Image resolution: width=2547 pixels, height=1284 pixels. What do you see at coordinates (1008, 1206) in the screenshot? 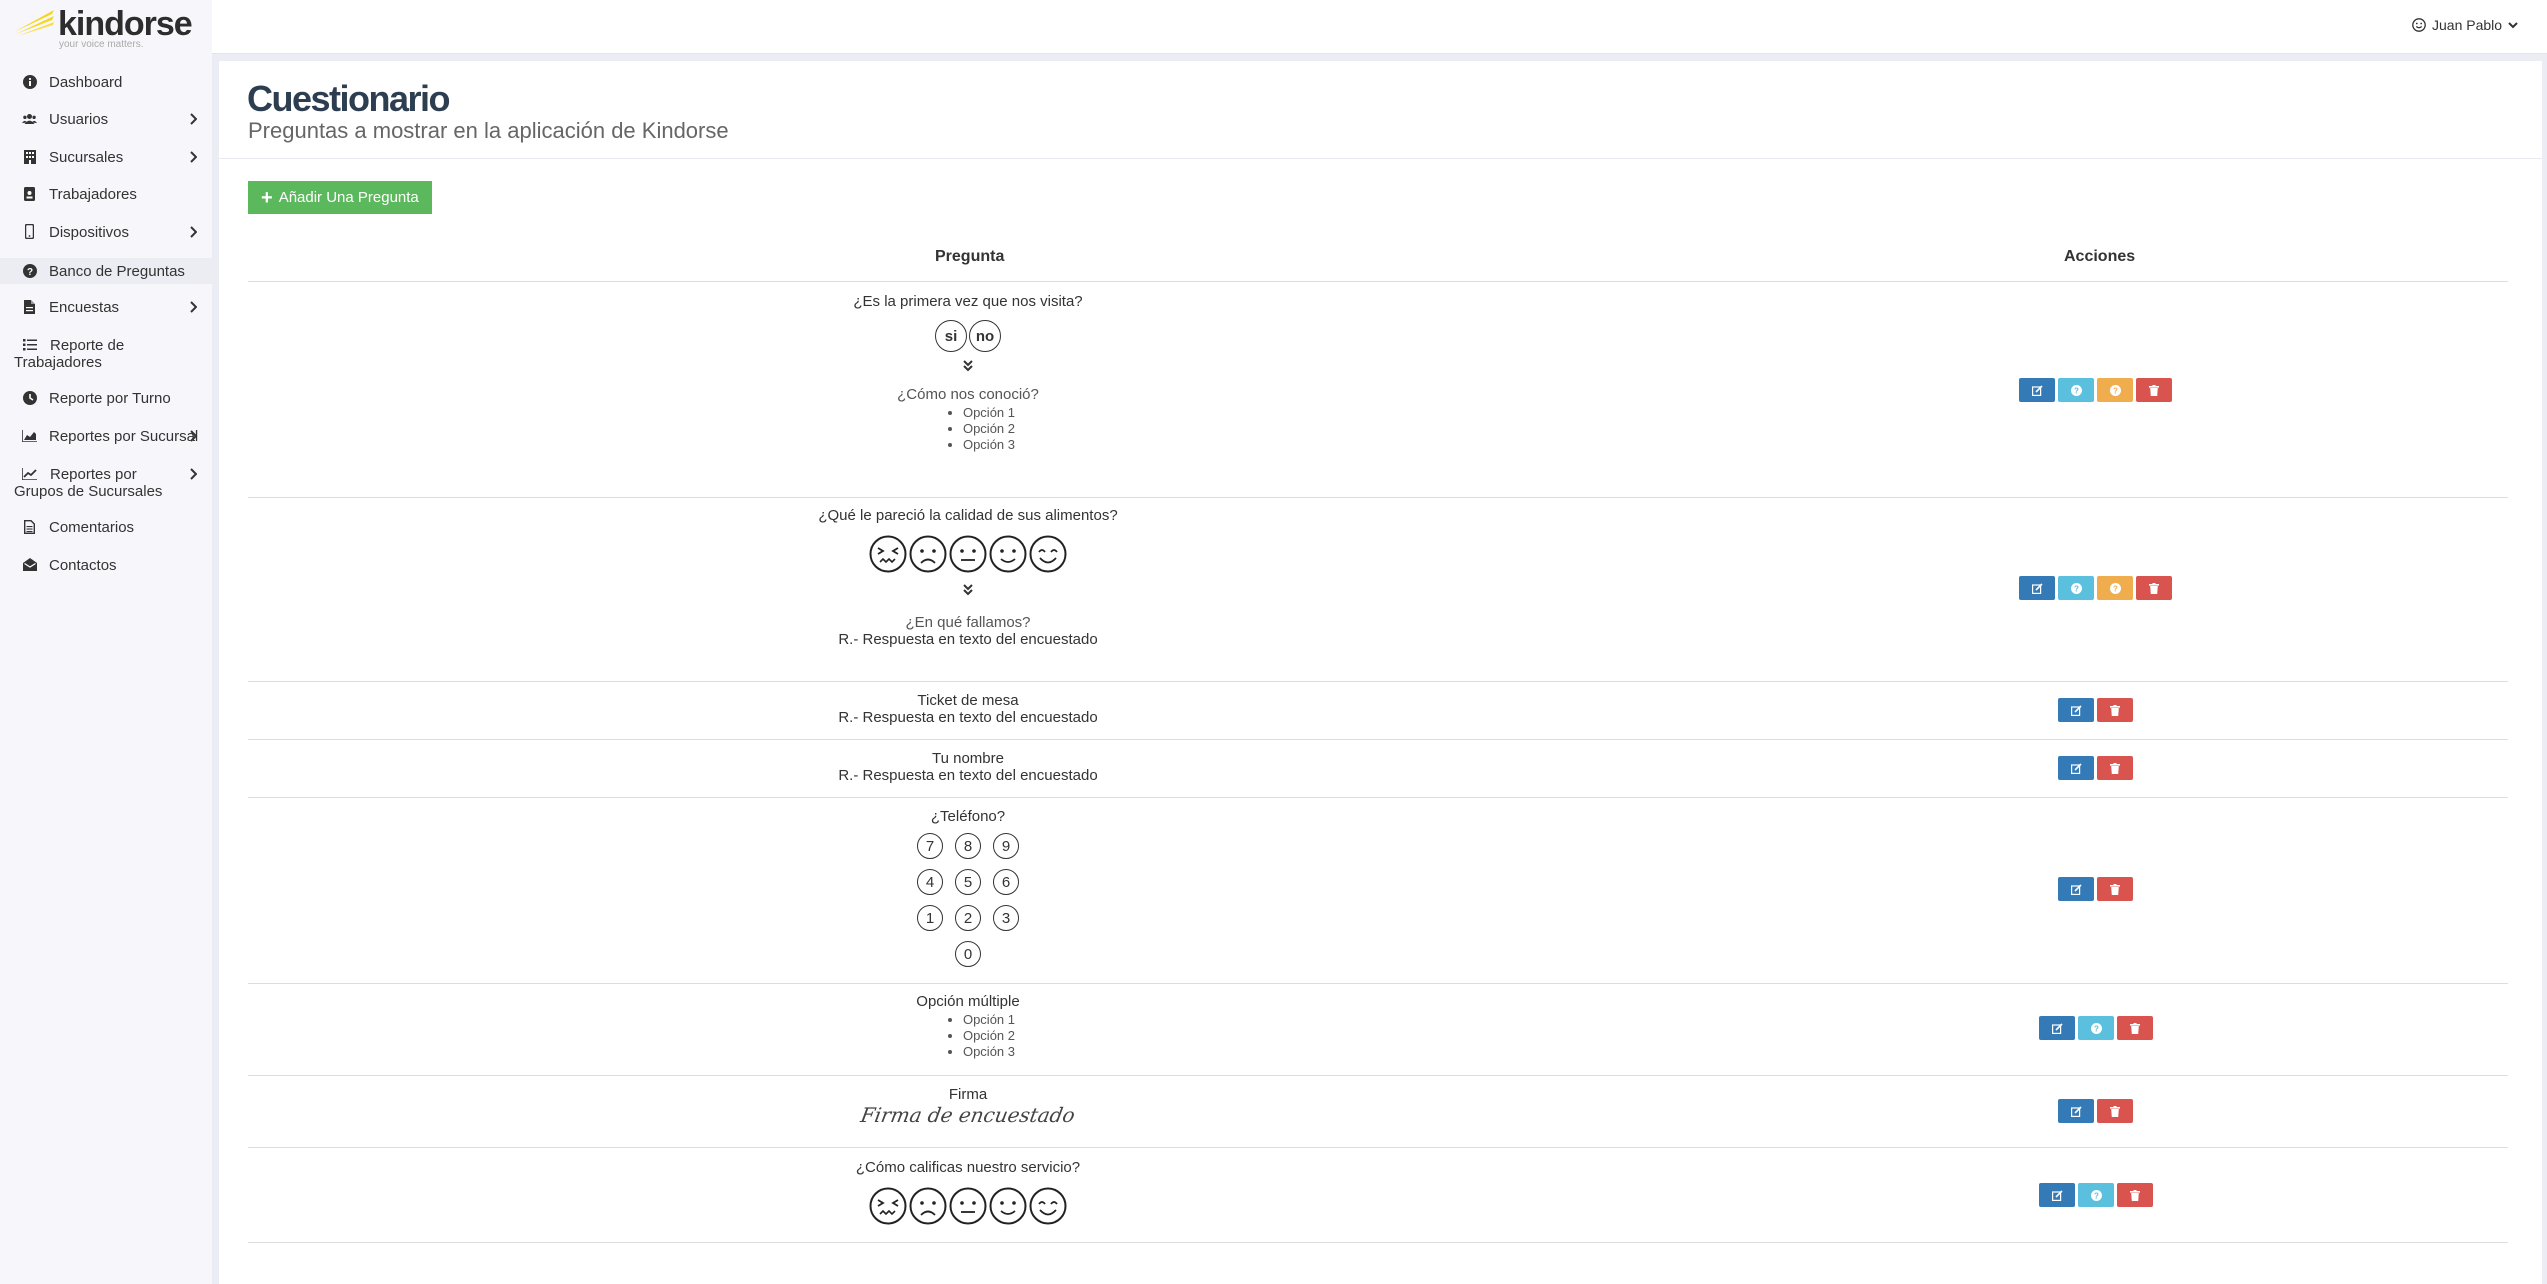
I see `happy-face-icon` at bounding box center [1008, 1206].